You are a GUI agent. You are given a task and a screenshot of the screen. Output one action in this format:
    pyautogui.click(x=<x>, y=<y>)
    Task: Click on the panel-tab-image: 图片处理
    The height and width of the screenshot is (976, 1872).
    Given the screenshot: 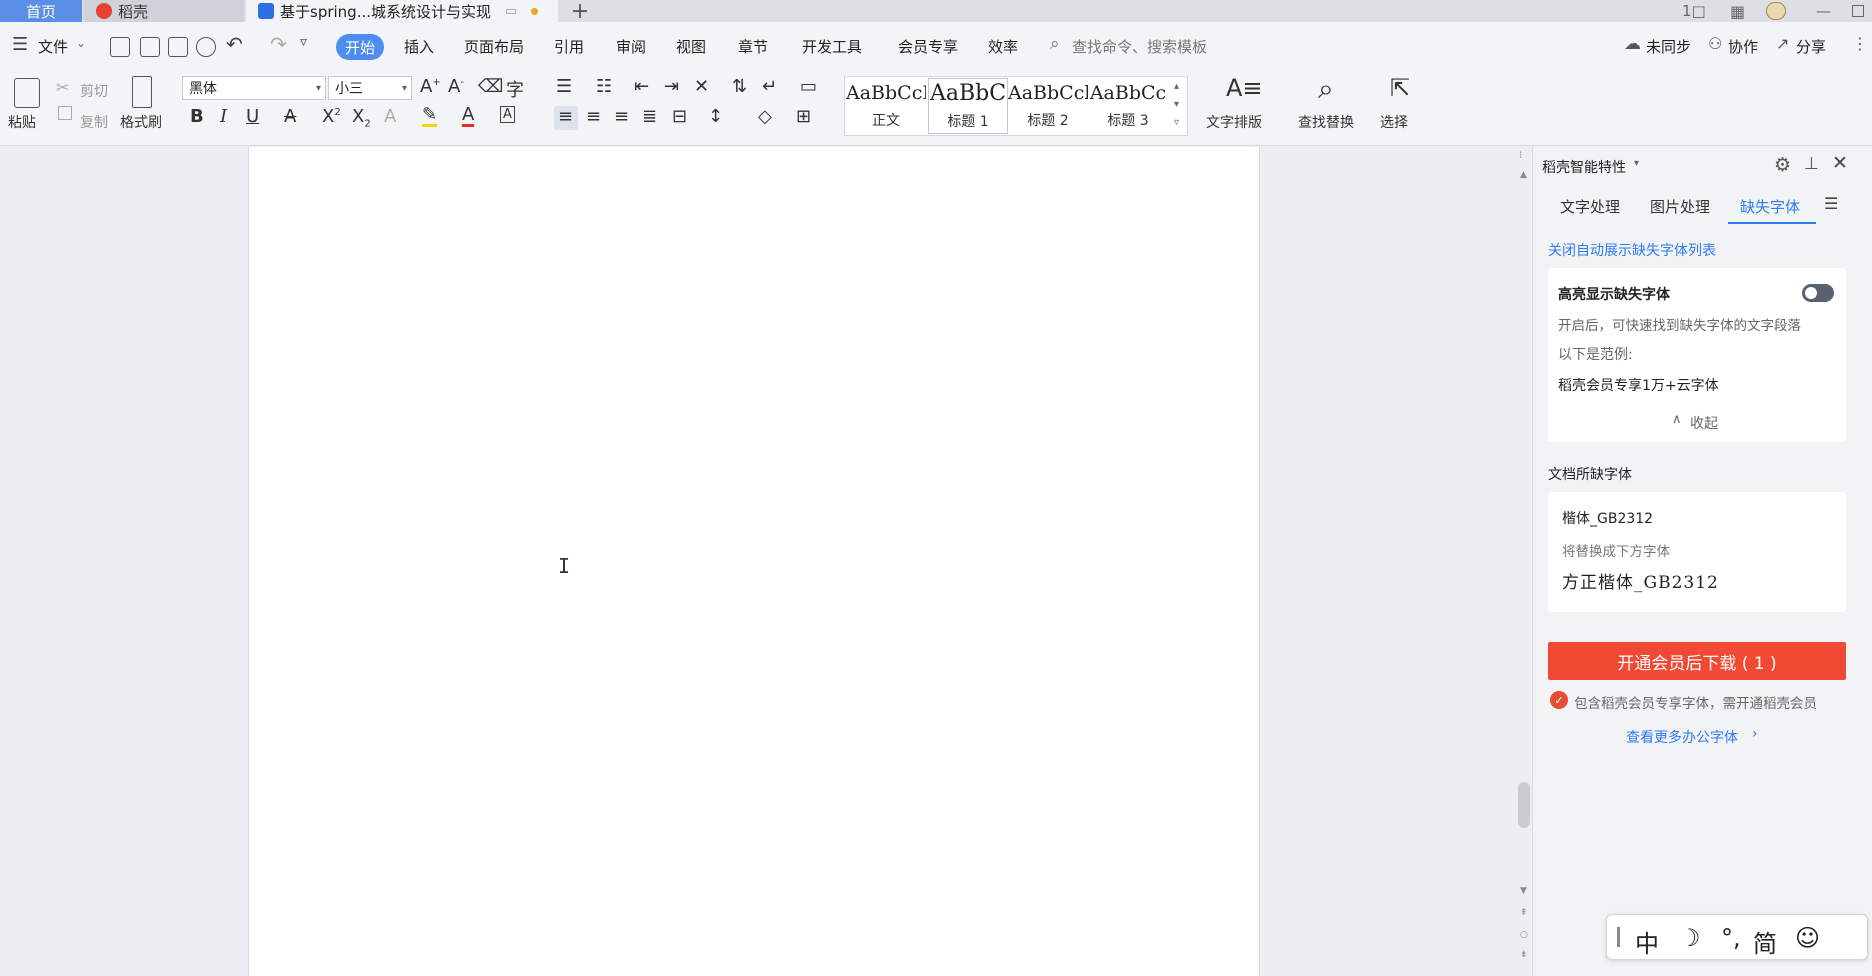 What is the action you would take?
    pyautogui.click(x=1680, y=206)
    